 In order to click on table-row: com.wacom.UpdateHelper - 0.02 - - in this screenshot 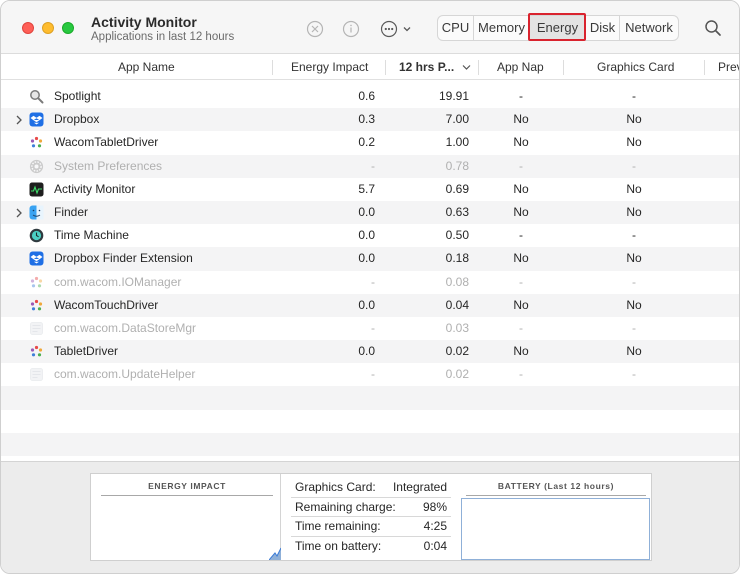, I will do `click(370, 374)`.